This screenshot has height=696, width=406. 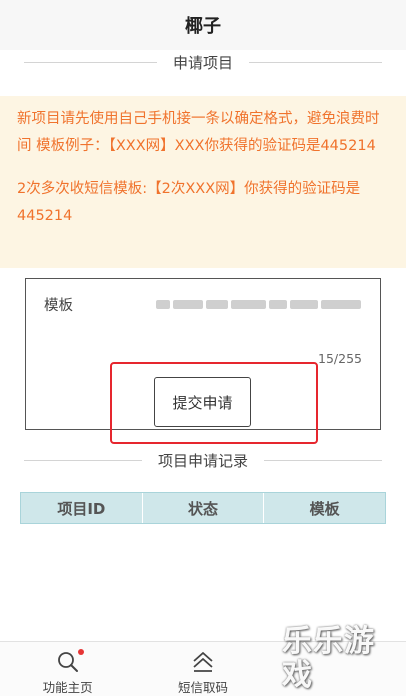 I want to click on notice-paragraph-2: 2次多次收短信模板:【2次XXX网】你获得的验证码是445214, so click(x=189, y=202).